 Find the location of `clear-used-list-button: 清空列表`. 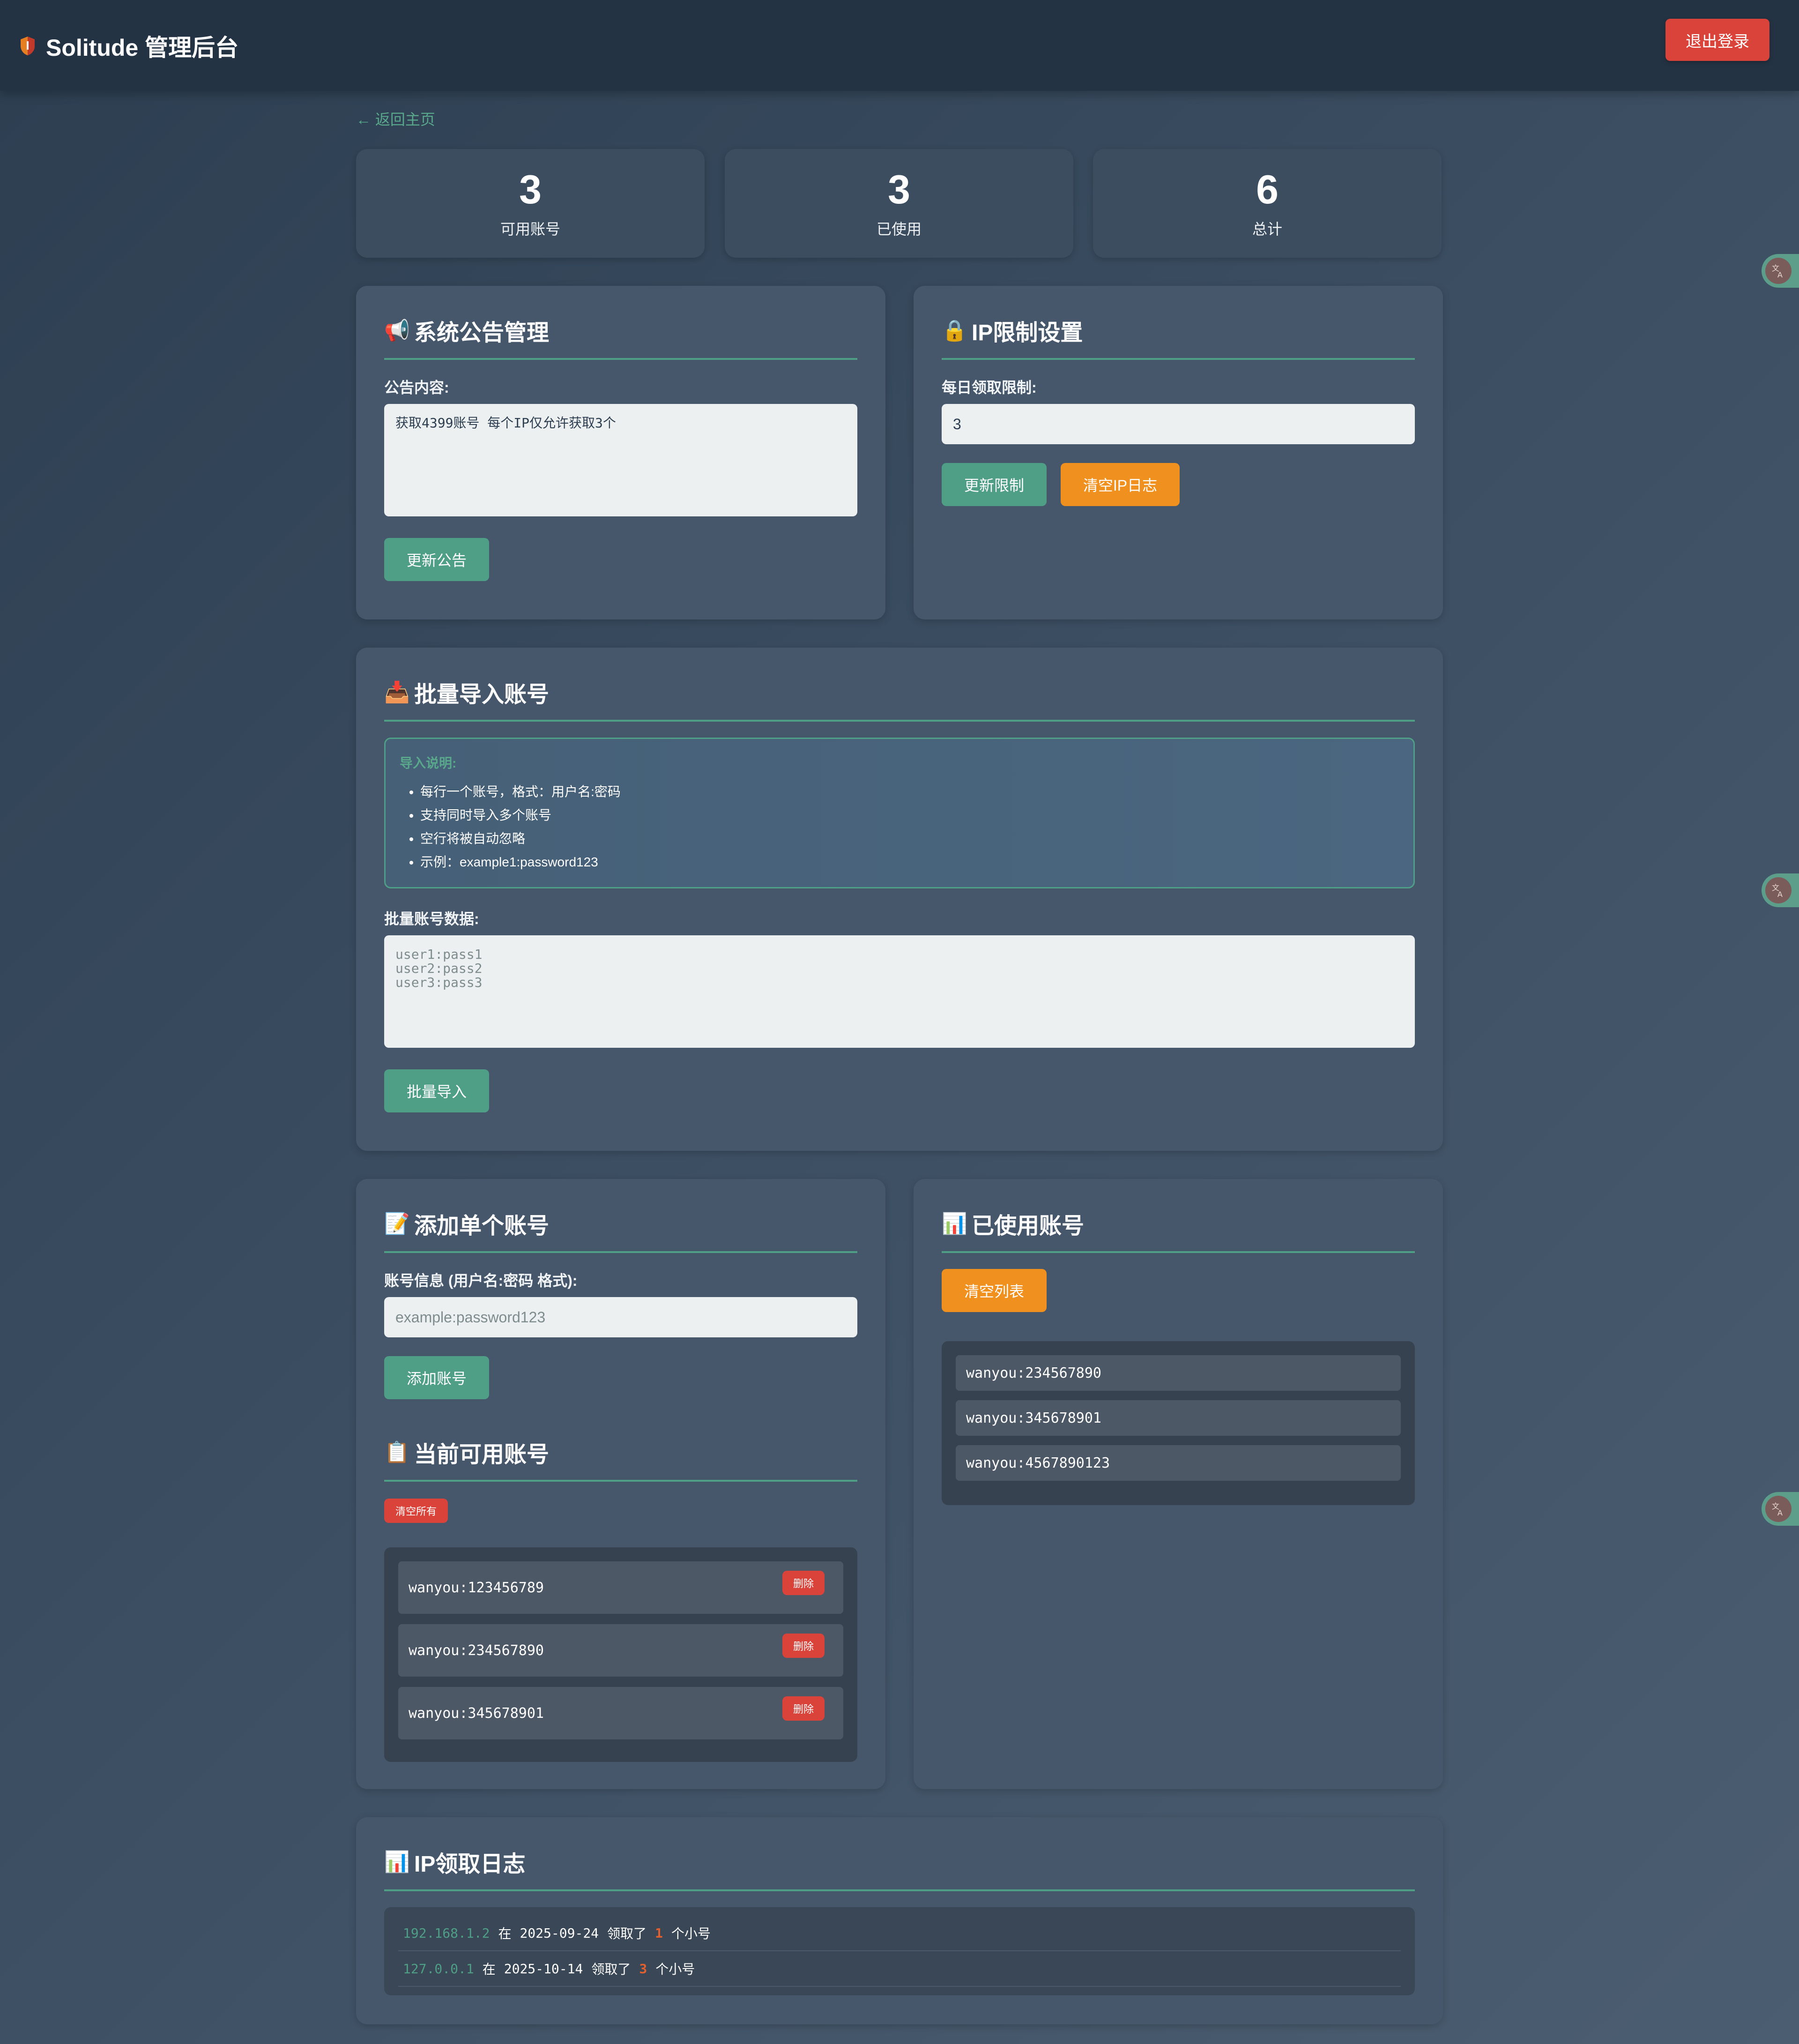

clear-used-list-button: 清空列表 is located at coordinates (995, 1290).